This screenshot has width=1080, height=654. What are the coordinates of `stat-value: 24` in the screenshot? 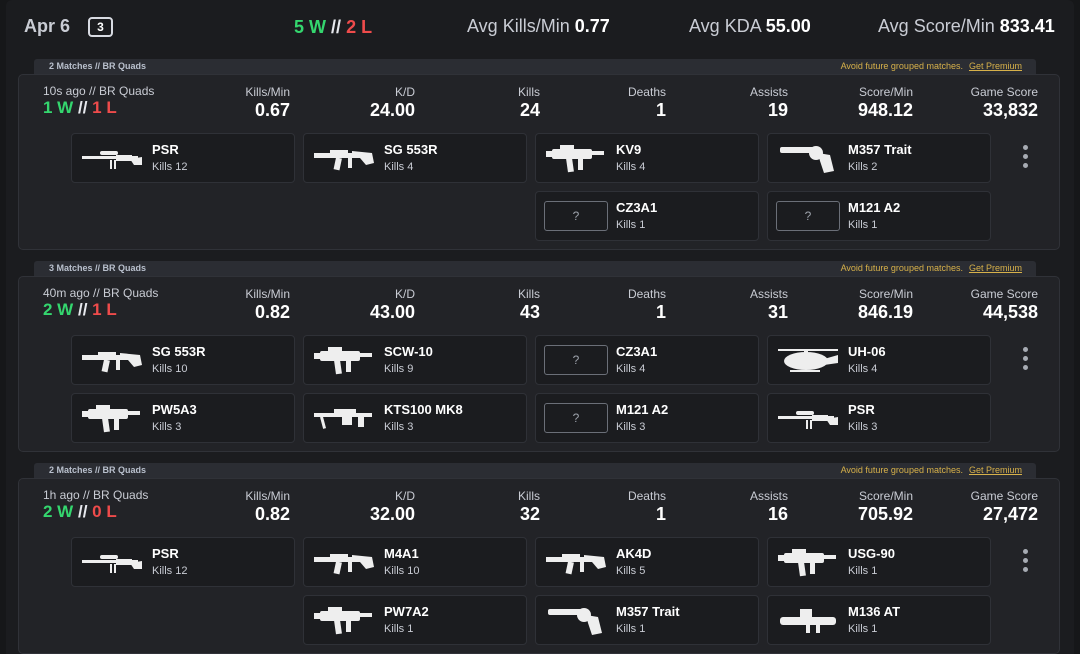 It's located at (529, 110).